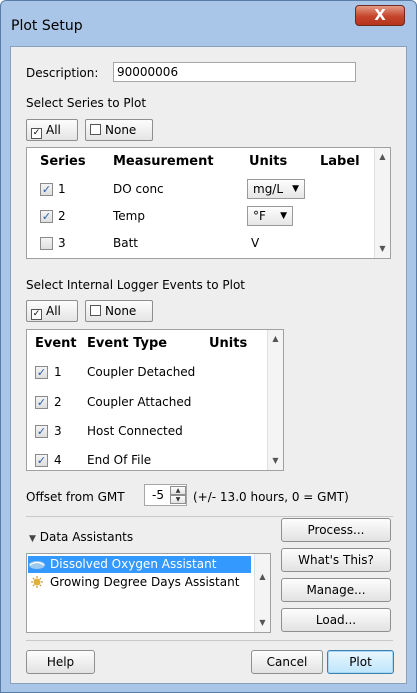 The height and width of the screenshot is (693, 417). What do you see at coordinates (86, 103) in the screenshot?
I see `series-section-label: Select Series to Plot` at bounding box center [86, 103].